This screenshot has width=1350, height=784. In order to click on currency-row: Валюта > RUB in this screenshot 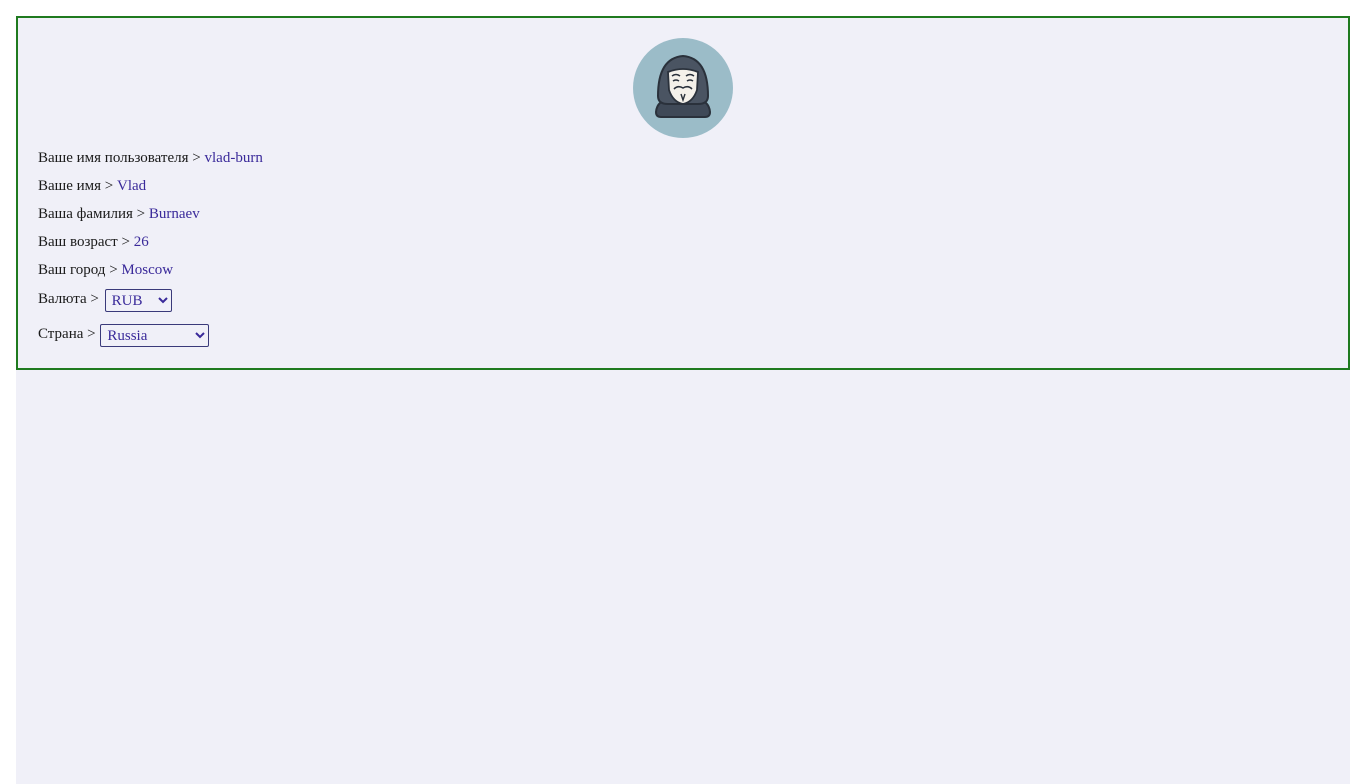, I will do `click(150, 305)`.